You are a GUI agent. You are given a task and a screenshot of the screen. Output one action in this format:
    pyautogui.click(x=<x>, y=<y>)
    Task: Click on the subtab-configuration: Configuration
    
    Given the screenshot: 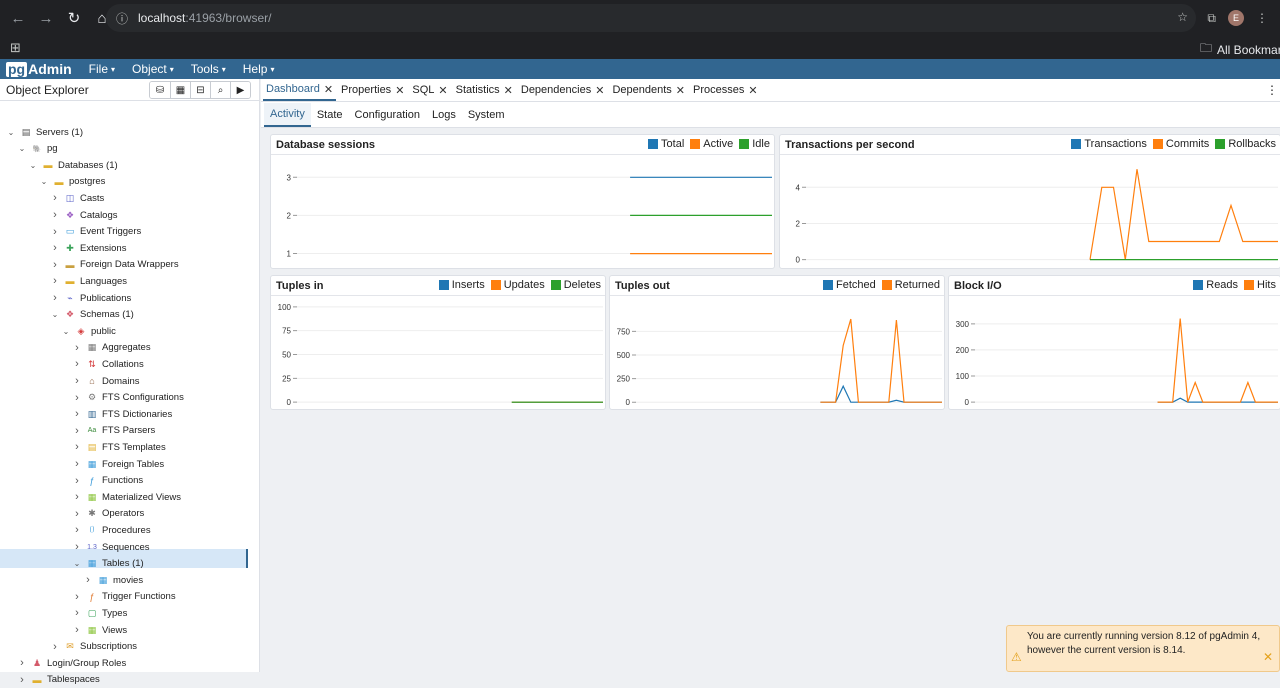 What is the action you would take?
    pyautogui.click(x=387, y=115)
    